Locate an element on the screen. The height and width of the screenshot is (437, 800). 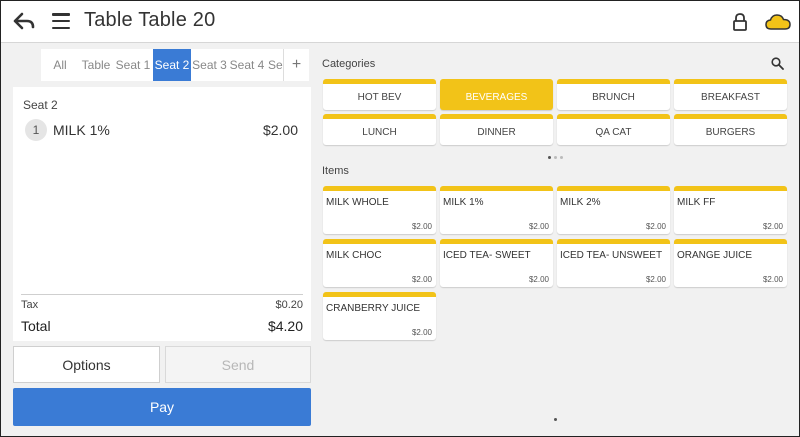
categories-heading: Categories is located at coordinates (349, 64).